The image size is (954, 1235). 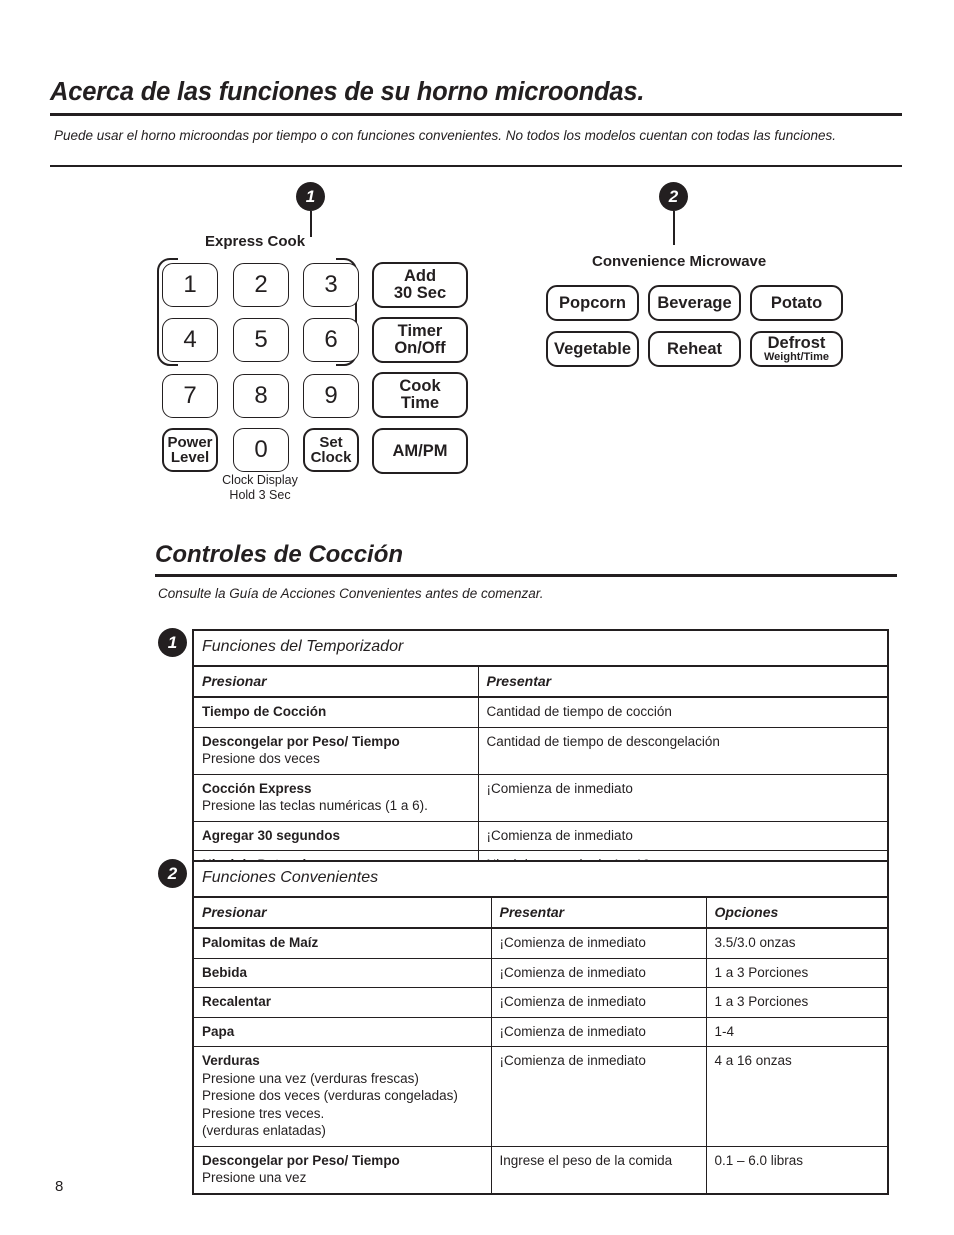 What do you see at coordinates (331, 450) in the screenshot?
I see `key-set-clock: Set Clock` at bounding box center [331, 450].